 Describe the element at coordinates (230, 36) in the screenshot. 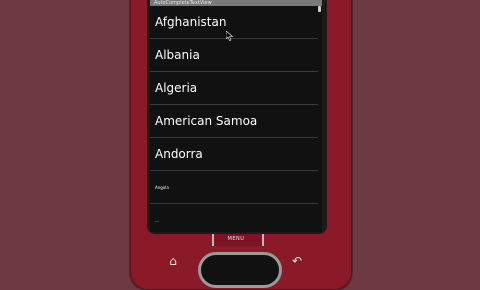

I see `mouse-cursor-icon` at that location.